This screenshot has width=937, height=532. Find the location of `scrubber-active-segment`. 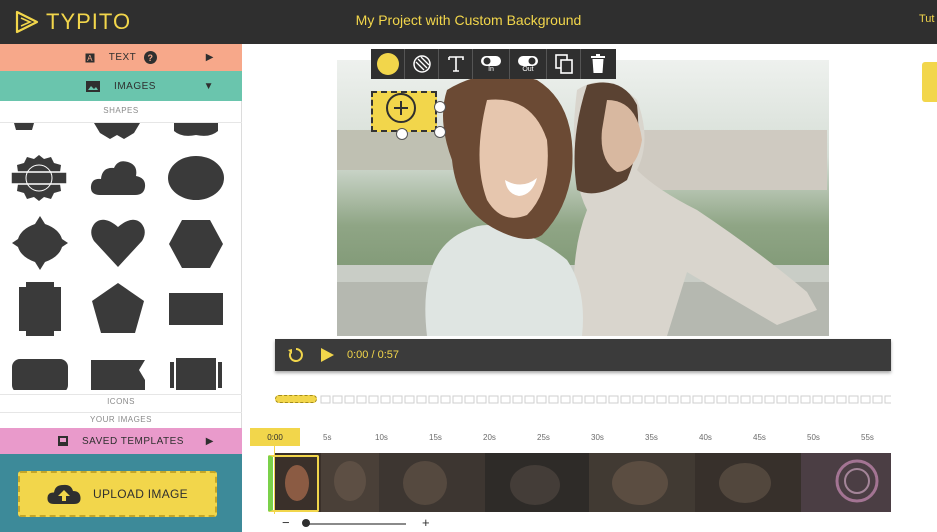

scrubber-active-segment is located at coordinates (296, 399).